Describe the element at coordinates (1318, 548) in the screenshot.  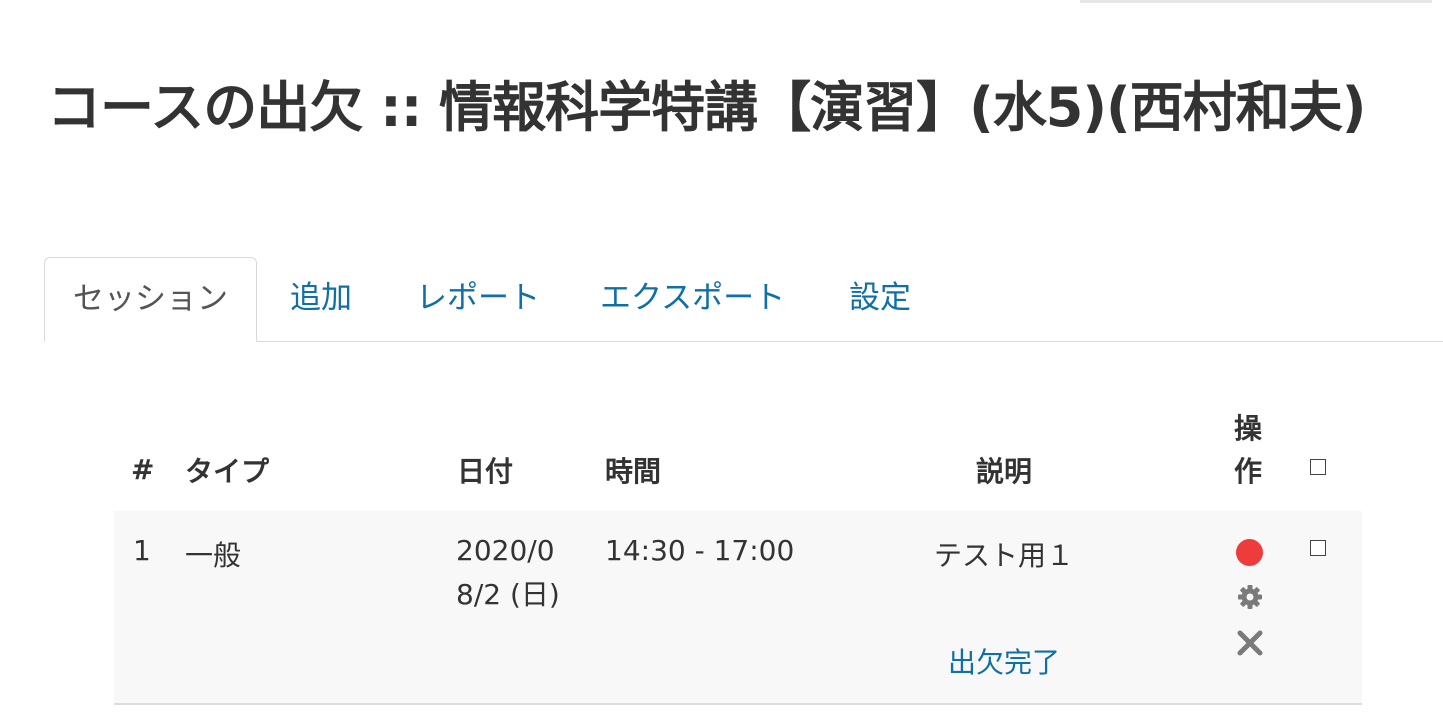
I see `row-checkbox` at that location.